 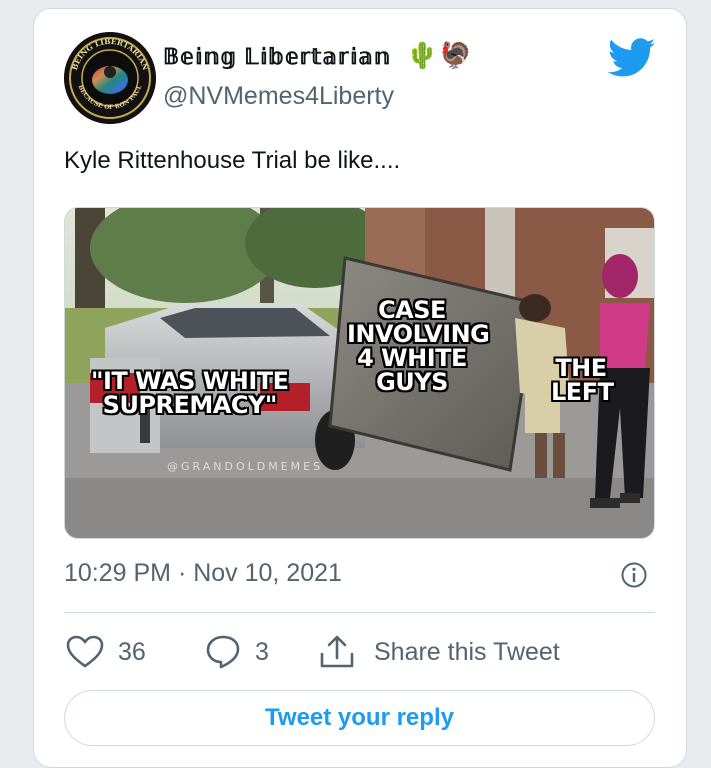 What do you see at coordinates (132, 651) in the screenshot?
I see `like-count: 36` at bounding box center [132, 651].